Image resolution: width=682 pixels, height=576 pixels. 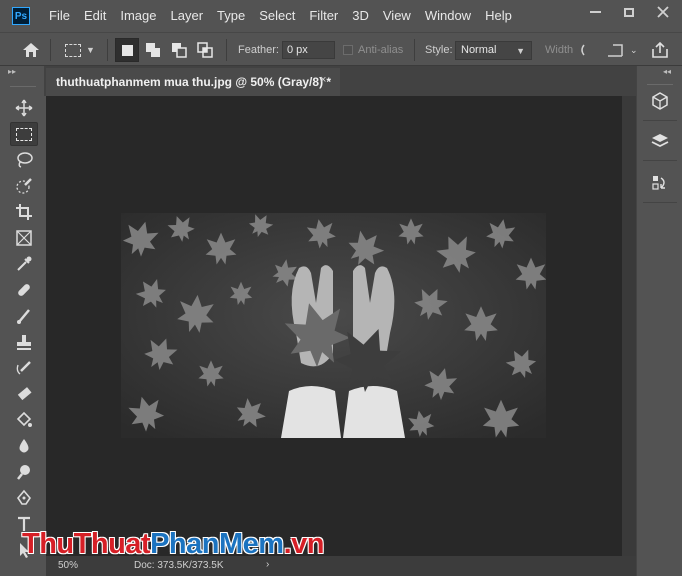 I want to click on menu-help: Help, so click(x=498, y=16).